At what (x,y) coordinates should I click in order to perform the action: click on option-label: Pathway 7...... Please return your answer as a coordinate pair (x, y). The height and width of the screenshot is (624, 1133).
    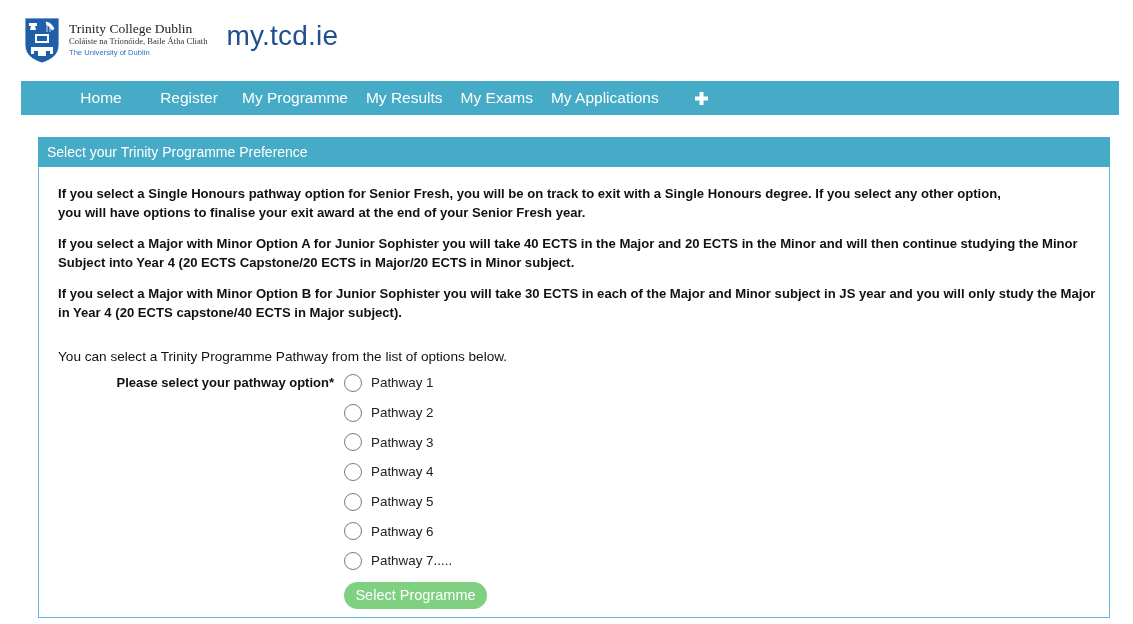
    Looking at the image, I should click on (412, 561).